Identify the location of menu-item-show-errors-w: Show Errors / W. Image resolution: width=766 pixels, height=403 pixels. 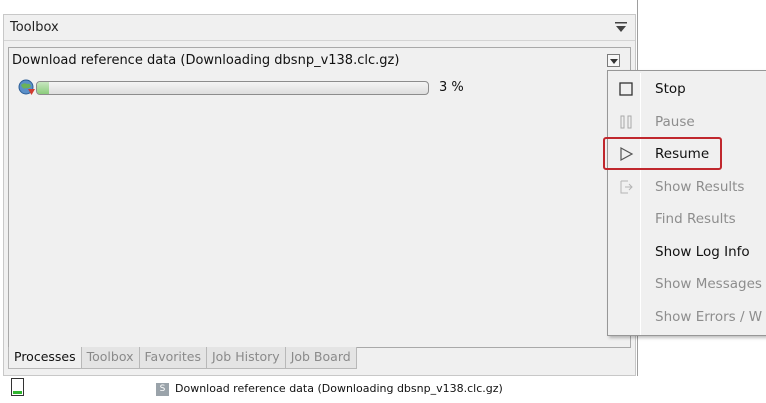
(688, 317).